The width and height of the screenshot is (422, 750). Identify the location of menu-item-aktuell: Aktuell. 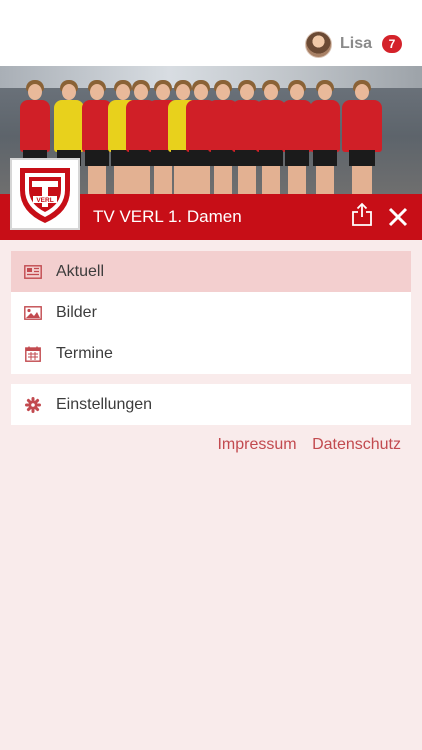
(211, 271).